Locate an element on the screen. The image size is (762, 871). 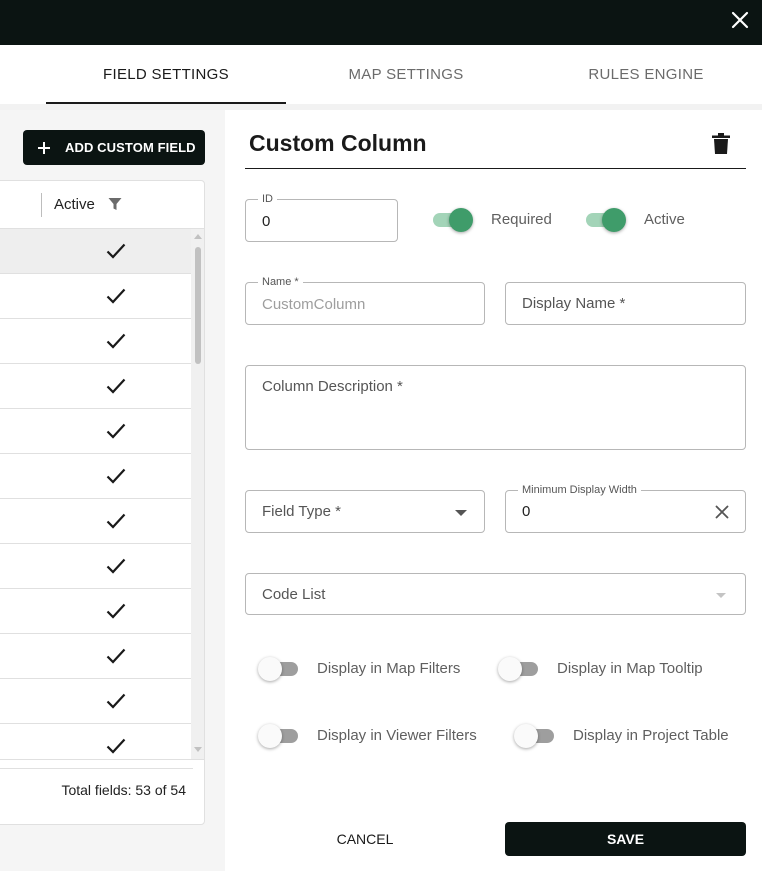
column-description-field: Column Description * is located at coordinates (495, 407).